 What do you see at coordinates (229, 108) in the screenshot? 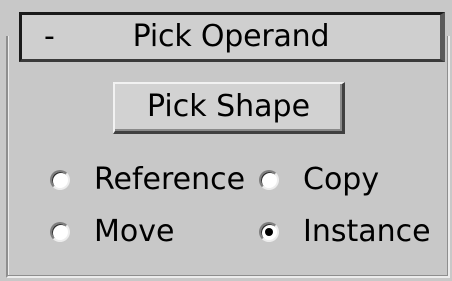
I see `pick-shape-button: Pick Shape` at bounding box center [229, 108].